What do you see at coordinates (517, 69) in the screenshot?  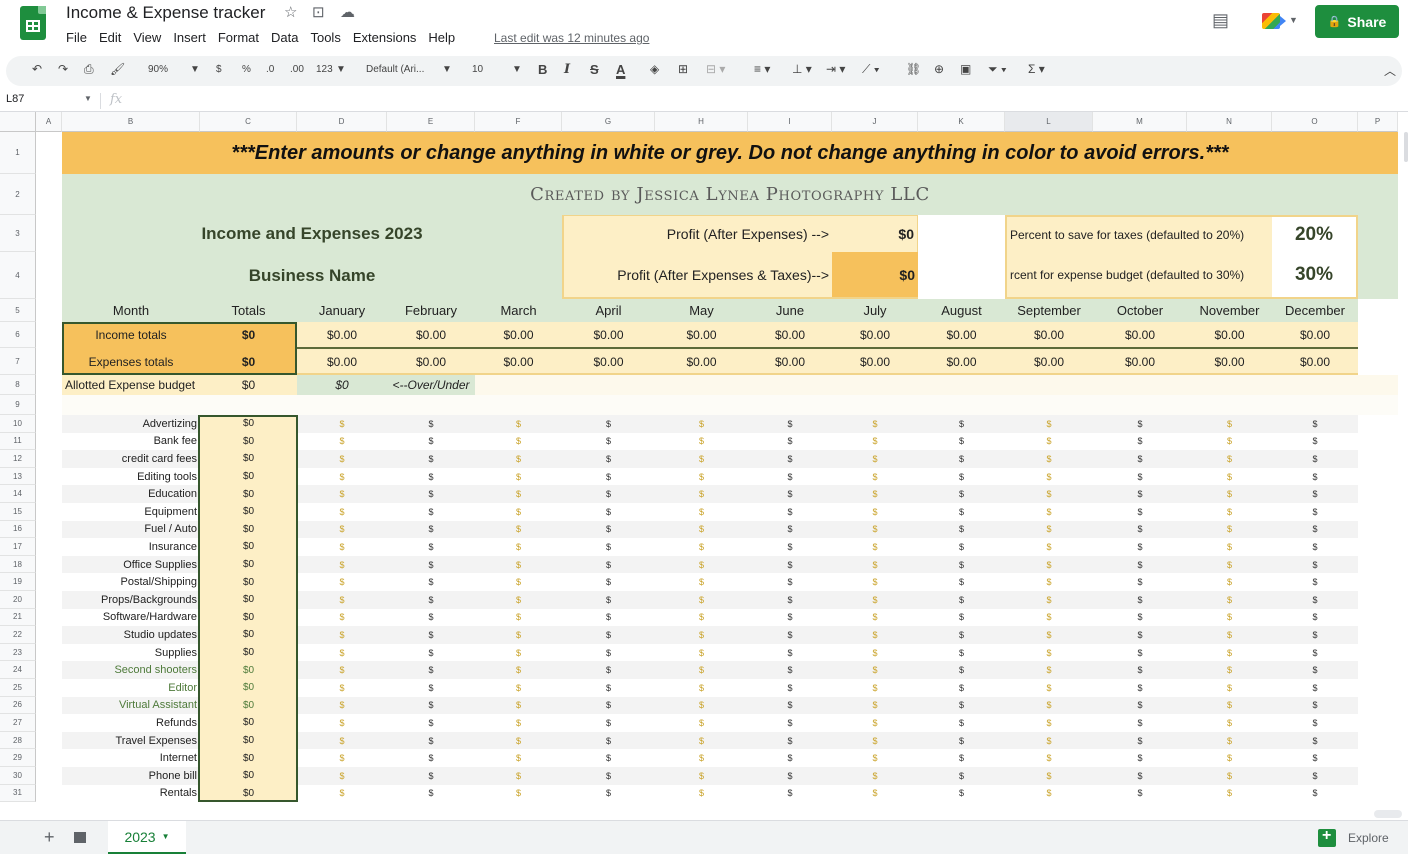 I see `font-size-dropdown-icon: ▼` at bounding box center [517, 69].